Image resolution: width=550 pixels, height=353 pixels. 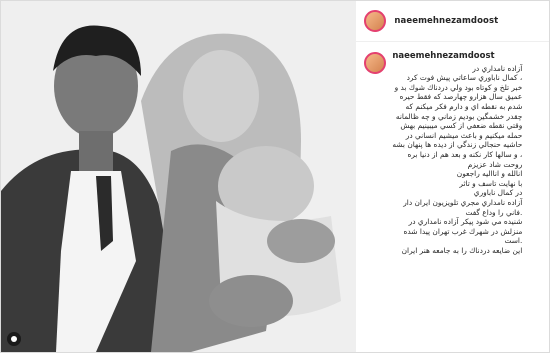 I want to click on caption-username: naeemehnezamdoost, so click(x=457, y=56).